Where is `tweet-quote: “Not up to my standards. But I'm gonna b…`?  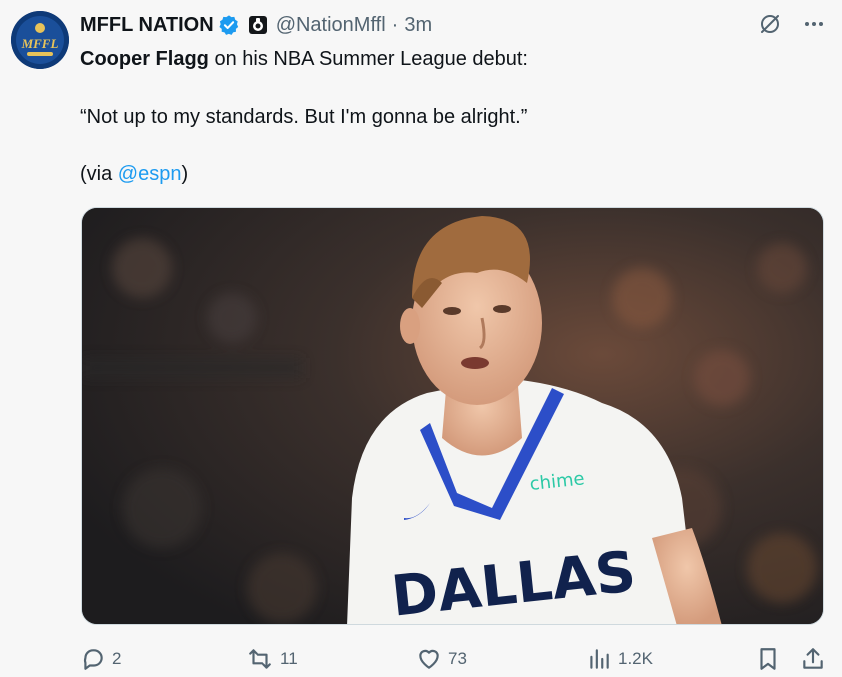 tweet-quote: “Not up to my standards. But I'm gonna b… is located at coordinates (304, 117).